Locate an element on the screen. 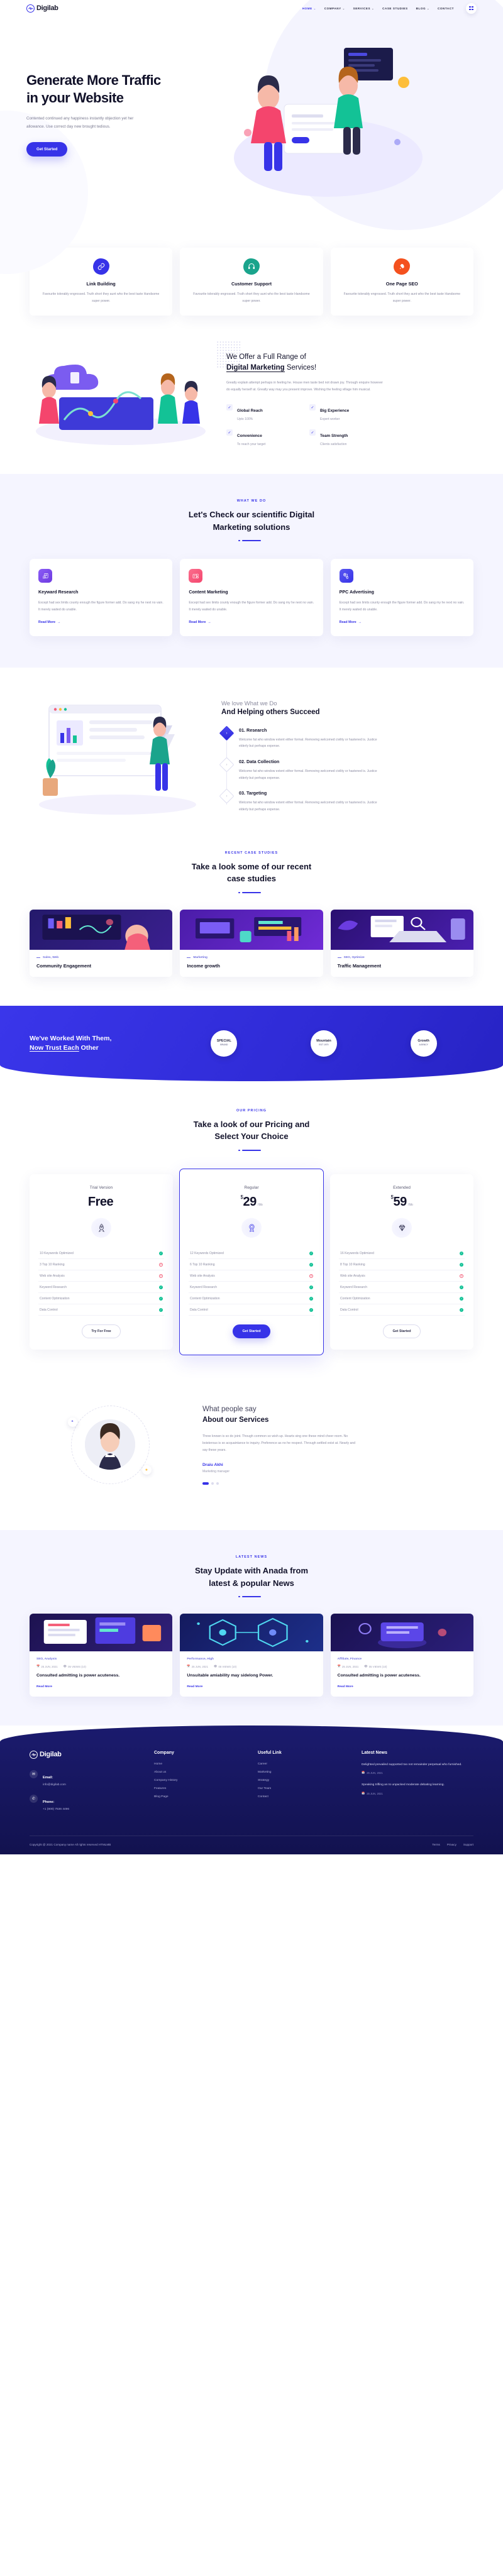  plan-cta-button: Try For Free is located at coordinates (102, 1332).